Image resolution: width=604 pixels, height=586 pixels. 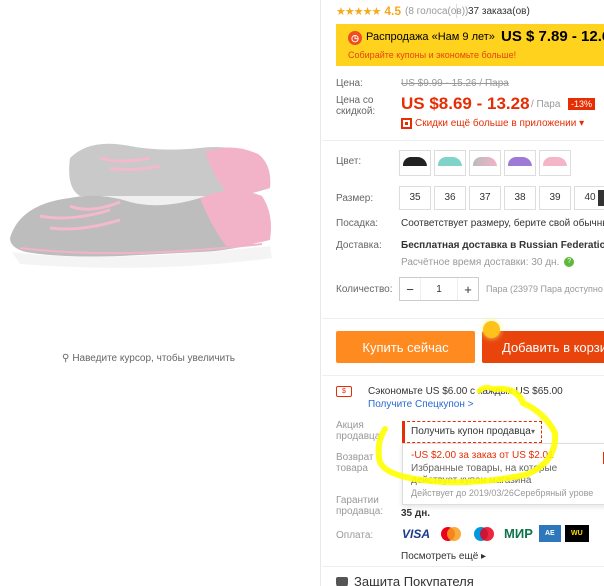 What do you see at coordinates (358, 11) in the screenshot?
I see `star-rating-icon: ★★★★★` at bounding box center [358, 11].